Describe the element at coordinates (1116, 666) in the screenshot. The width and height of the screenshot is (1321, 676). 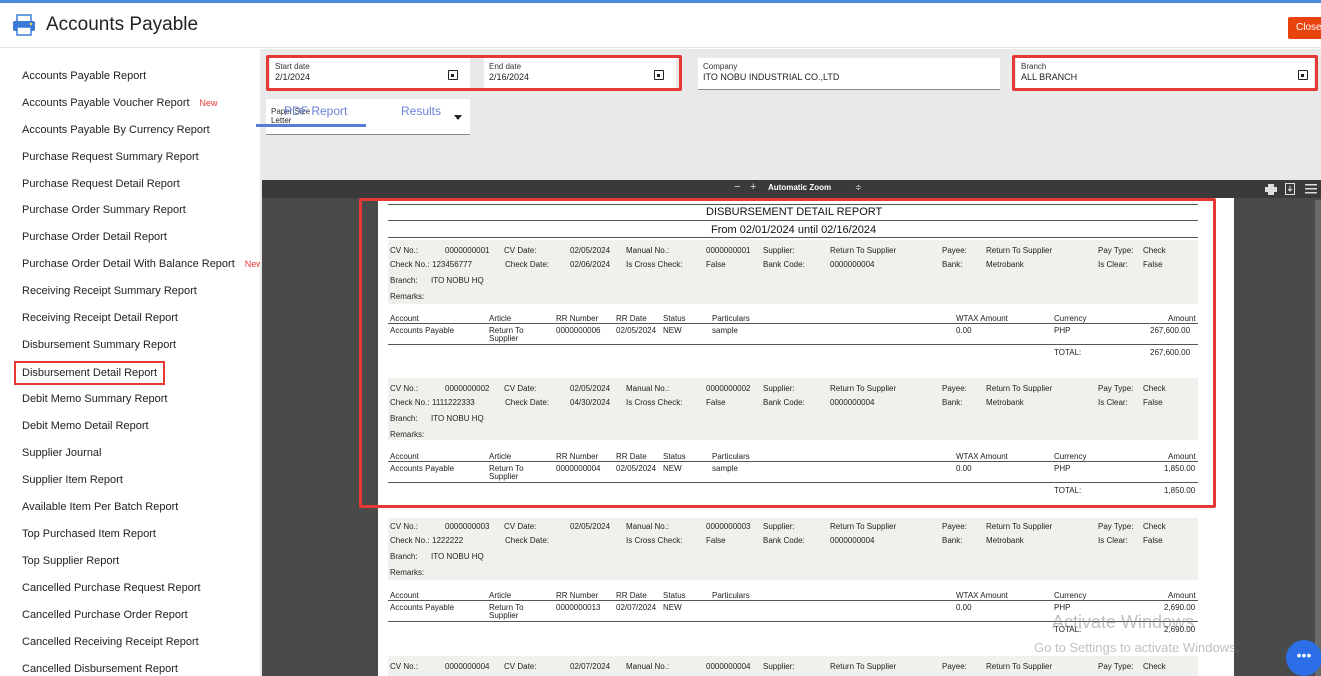
I see `pay-type-label: Pay Type:` at that location.